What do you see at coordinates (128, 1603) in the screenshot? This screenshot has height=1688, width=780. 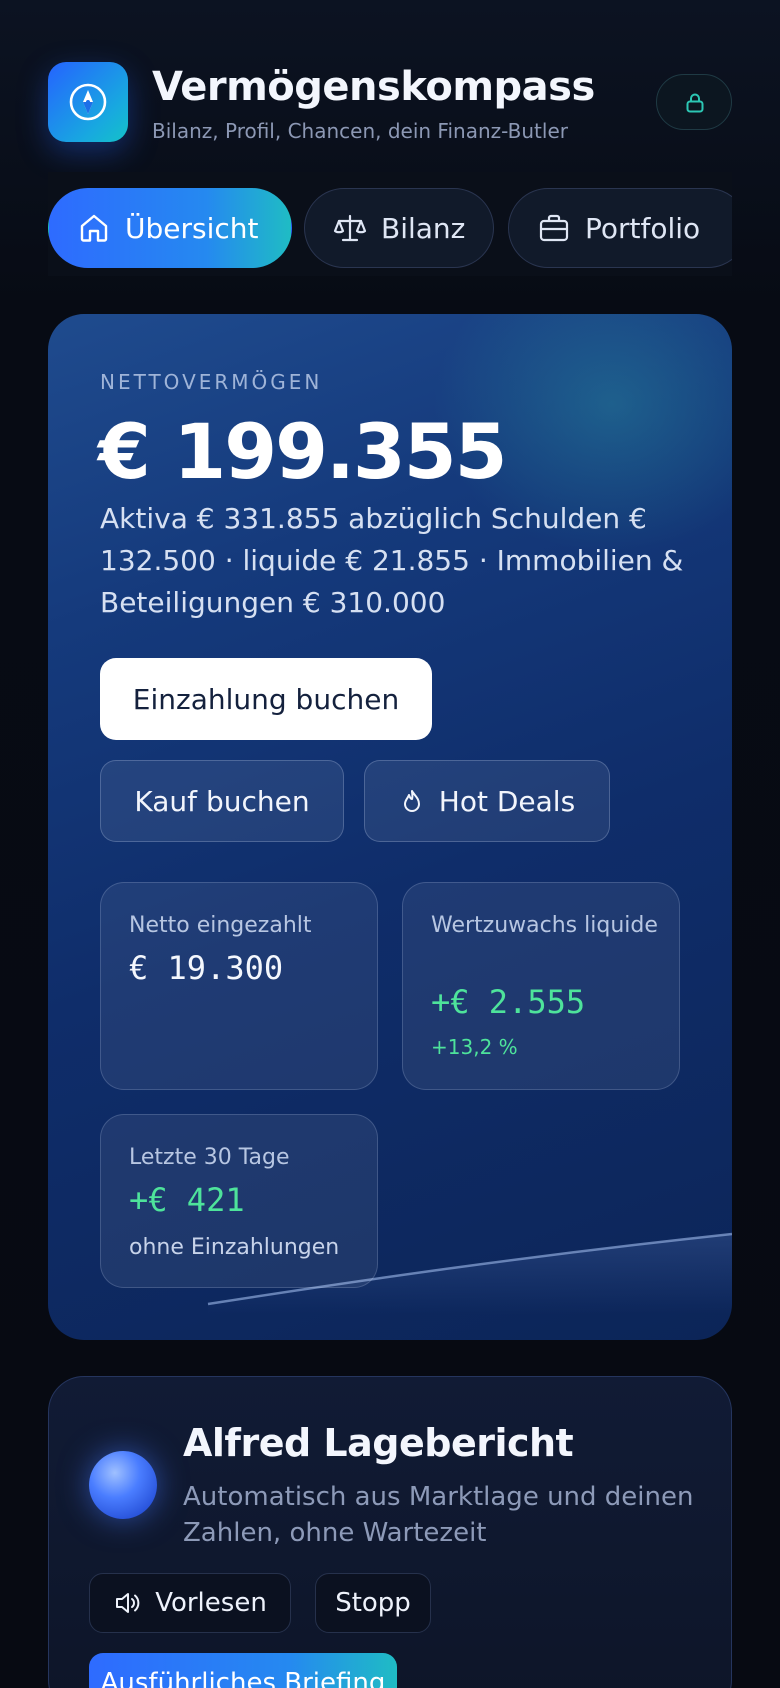 I see `speaker-icon` at bounding box center [128, 1603].